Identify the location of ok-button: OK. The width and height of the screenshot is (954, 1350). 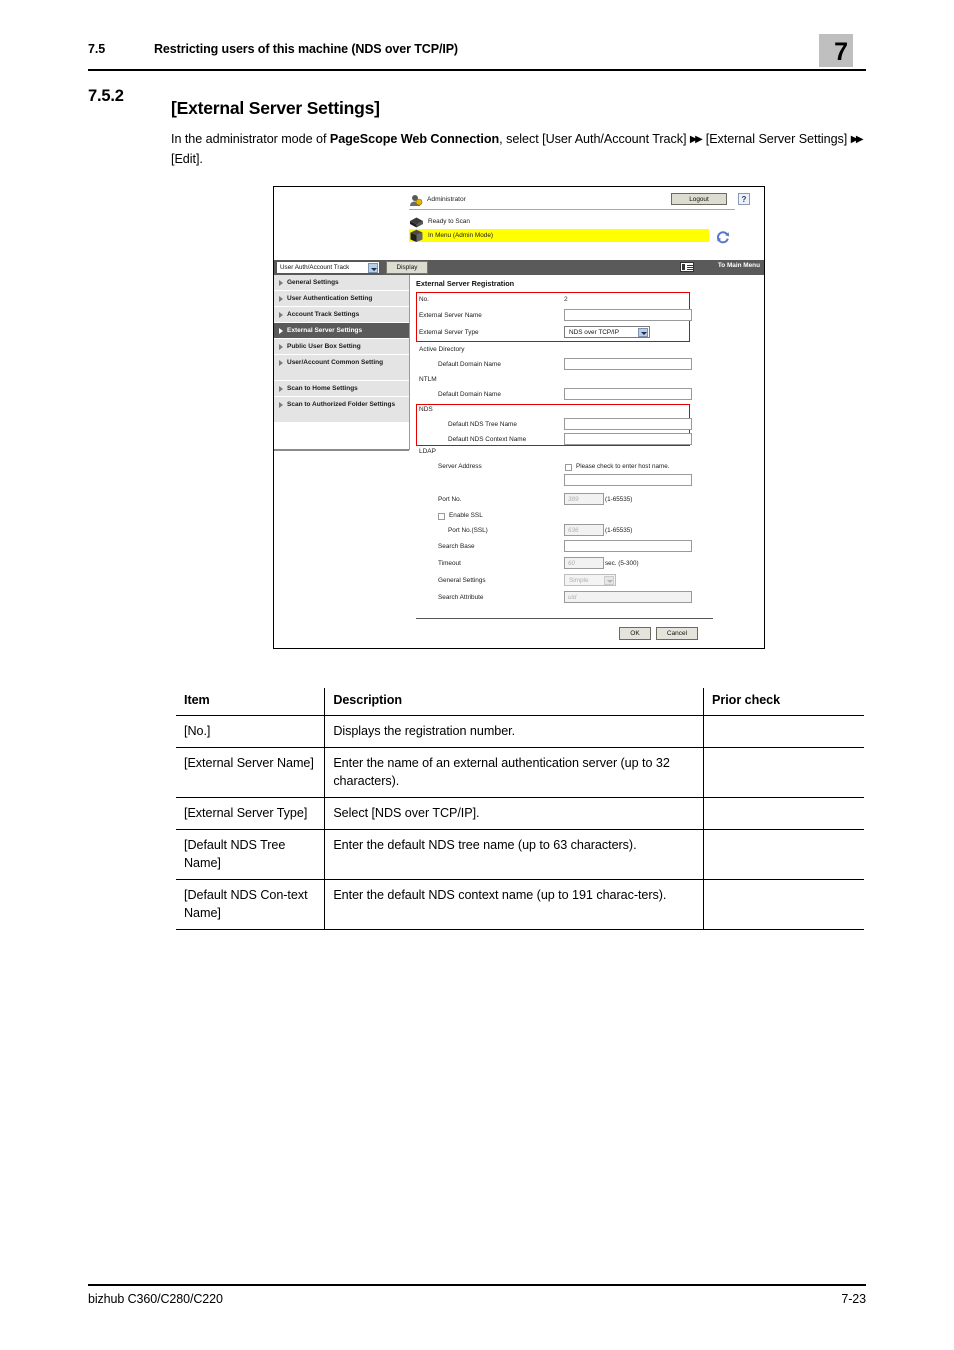
(635, 633).